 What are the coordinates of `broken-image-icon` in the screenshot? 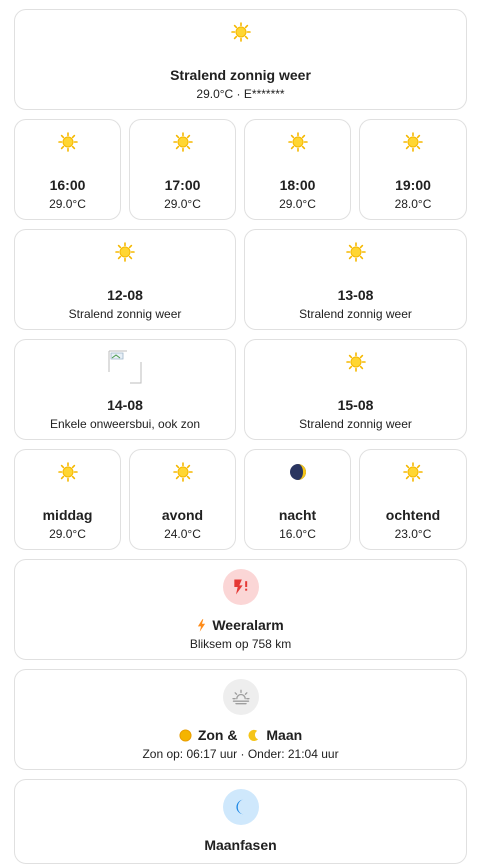 It's located at (125, 367).